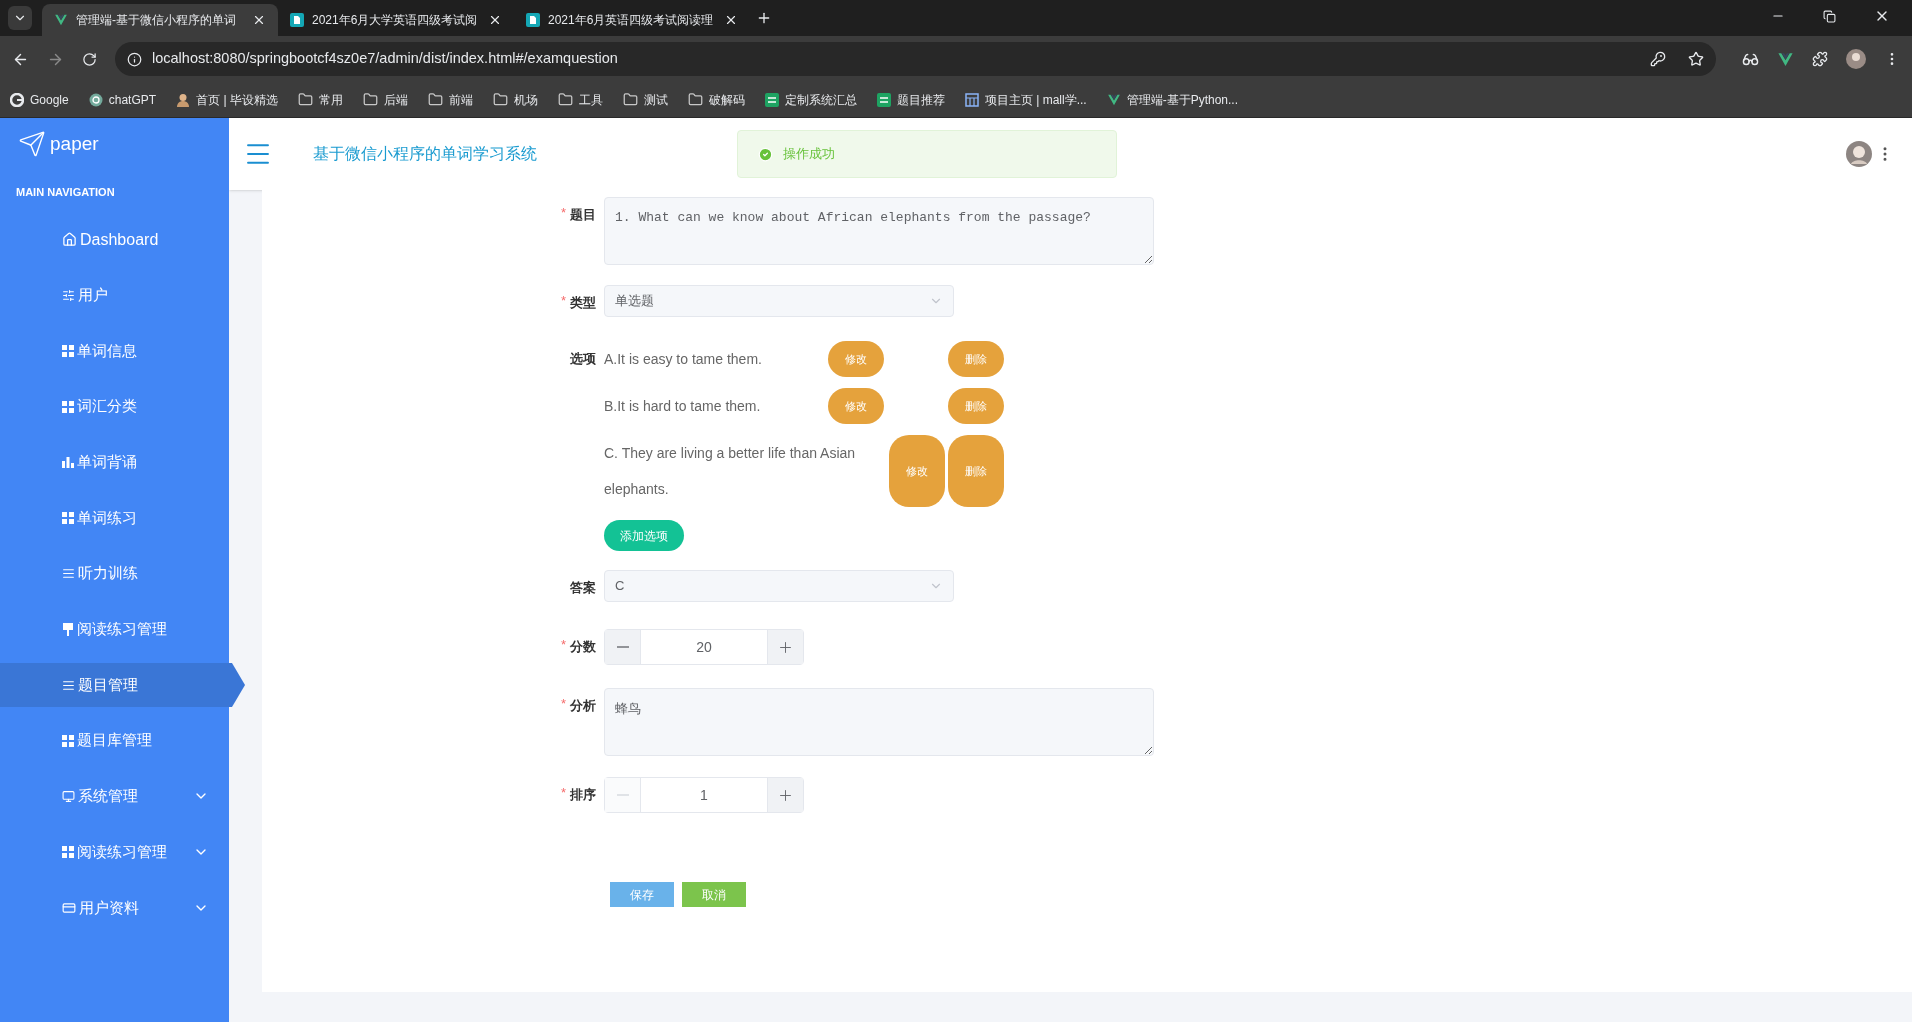 This screenshot has height=1022, width=1912. Describe the element at coordinates (1829, 16) in the screenshot. I see `restore-icon` at that location.